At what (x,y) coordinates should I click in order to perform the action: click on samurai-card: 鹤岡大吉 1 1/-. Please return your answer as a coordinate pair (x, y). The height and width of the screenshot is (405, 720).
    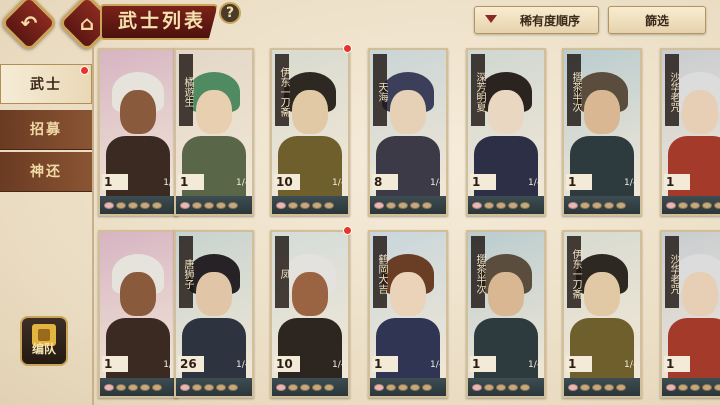
    Looking at the image, I should click on (408, 314).